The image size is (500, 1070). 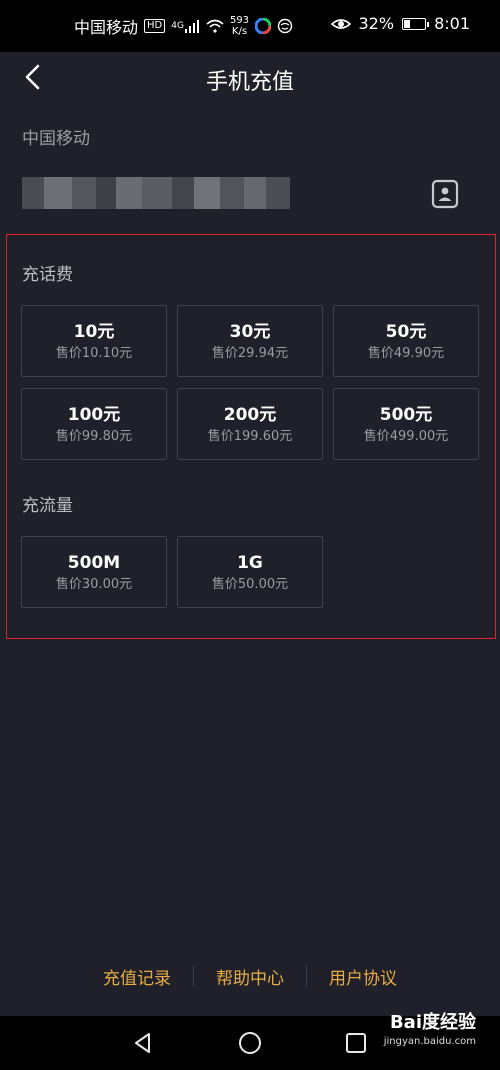 What do you see at coordinates (429, 1041) in the screenshot?
I see `watermark-url: jingyan.baidu.com` at bounding box center [429, 1041].